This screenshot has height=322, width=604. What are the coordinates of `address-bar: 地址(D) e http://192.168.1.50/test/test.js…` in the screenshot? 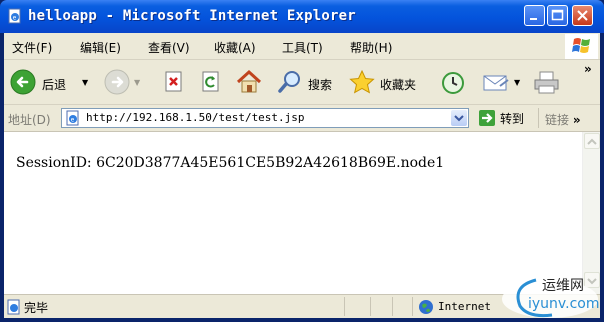 It's located at (302, 118).